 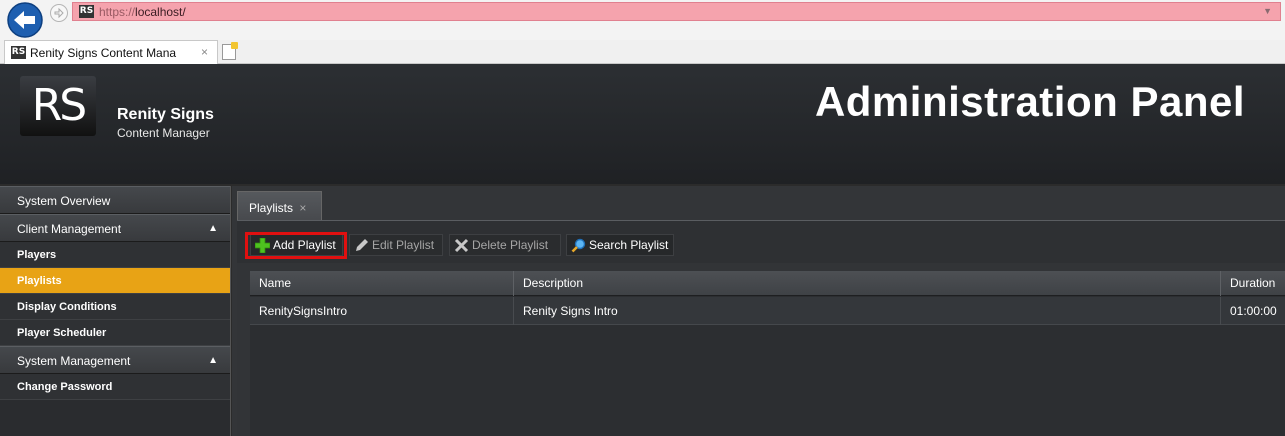 I want to click on search-playlist-button: Search Playlist, so click(x=620, y=245).